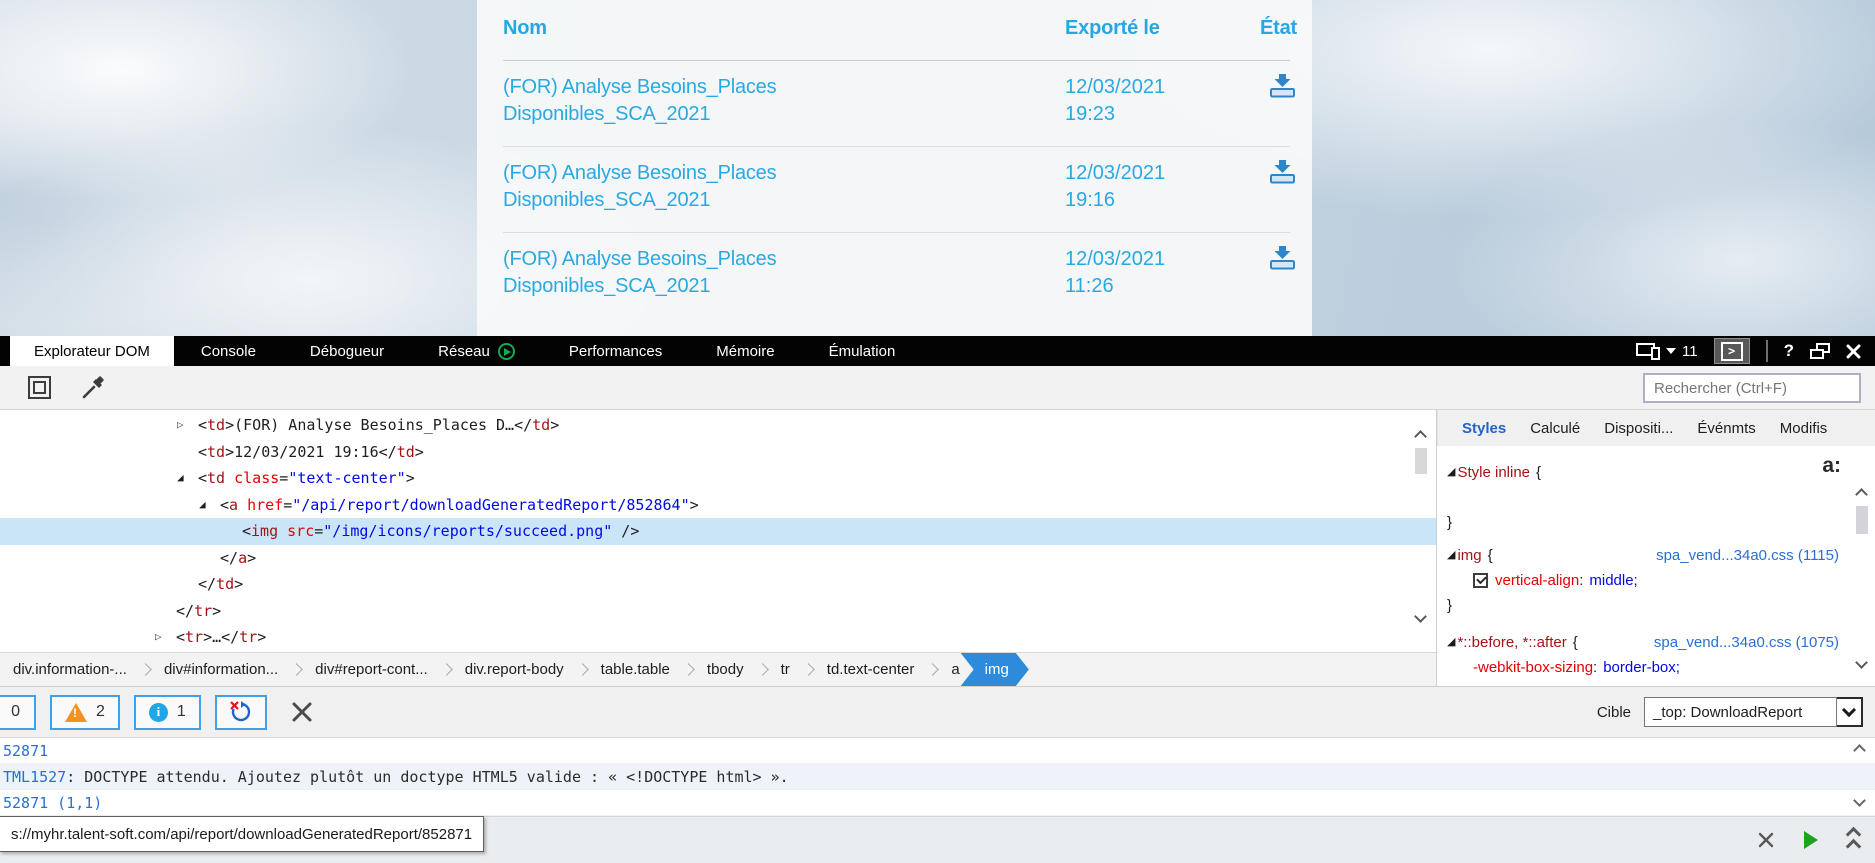 The width and height of the screenshot is (1875, 863). I want to click on breadcrumb-item: div.report-body, so click(514, 669).